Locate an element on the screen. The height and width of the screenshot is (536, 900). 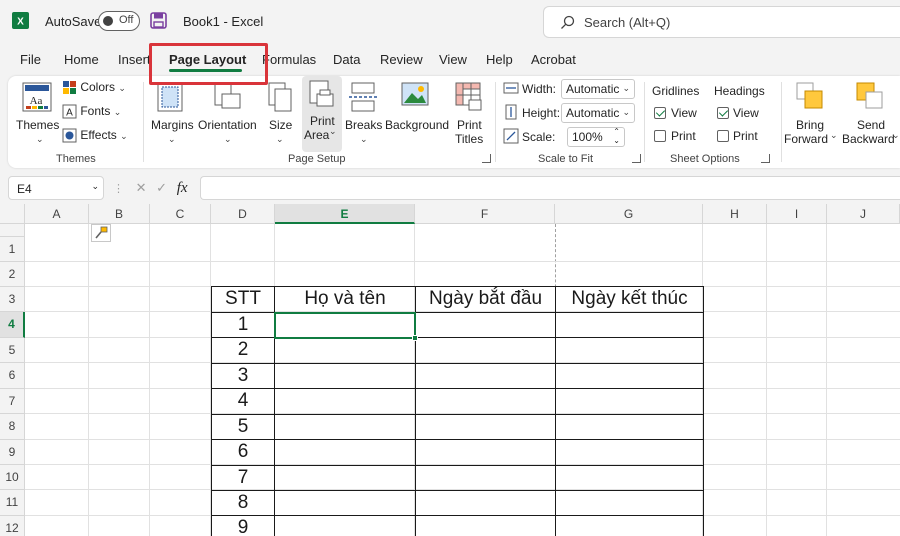
stt-cell: 6 is located at coordinates (243, 452).